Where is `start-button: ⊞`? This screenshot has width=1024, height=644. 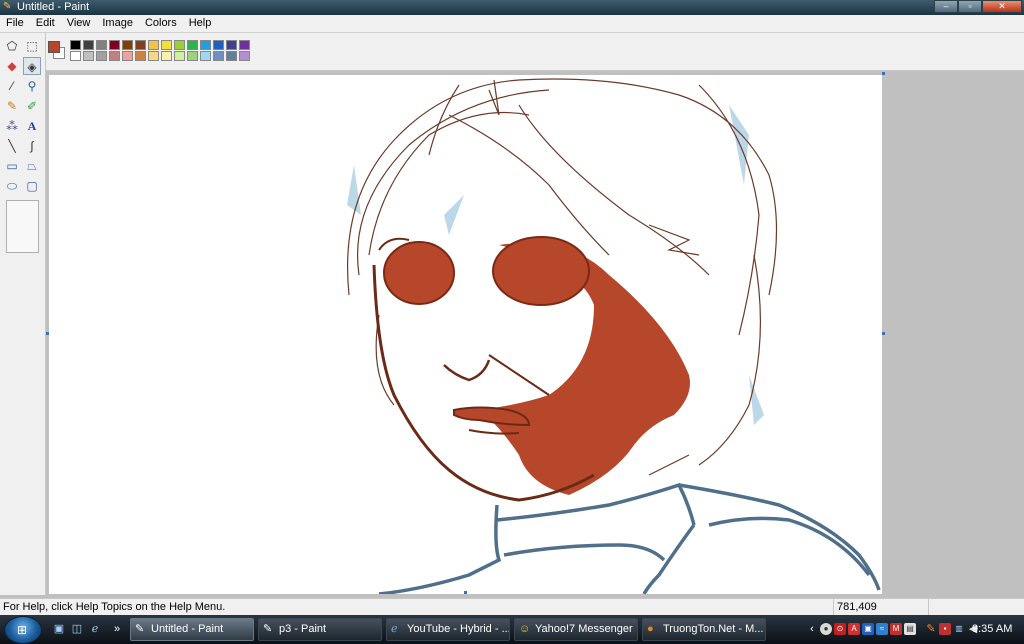 start-button: ⊞ is located at coordinates (23, 630).